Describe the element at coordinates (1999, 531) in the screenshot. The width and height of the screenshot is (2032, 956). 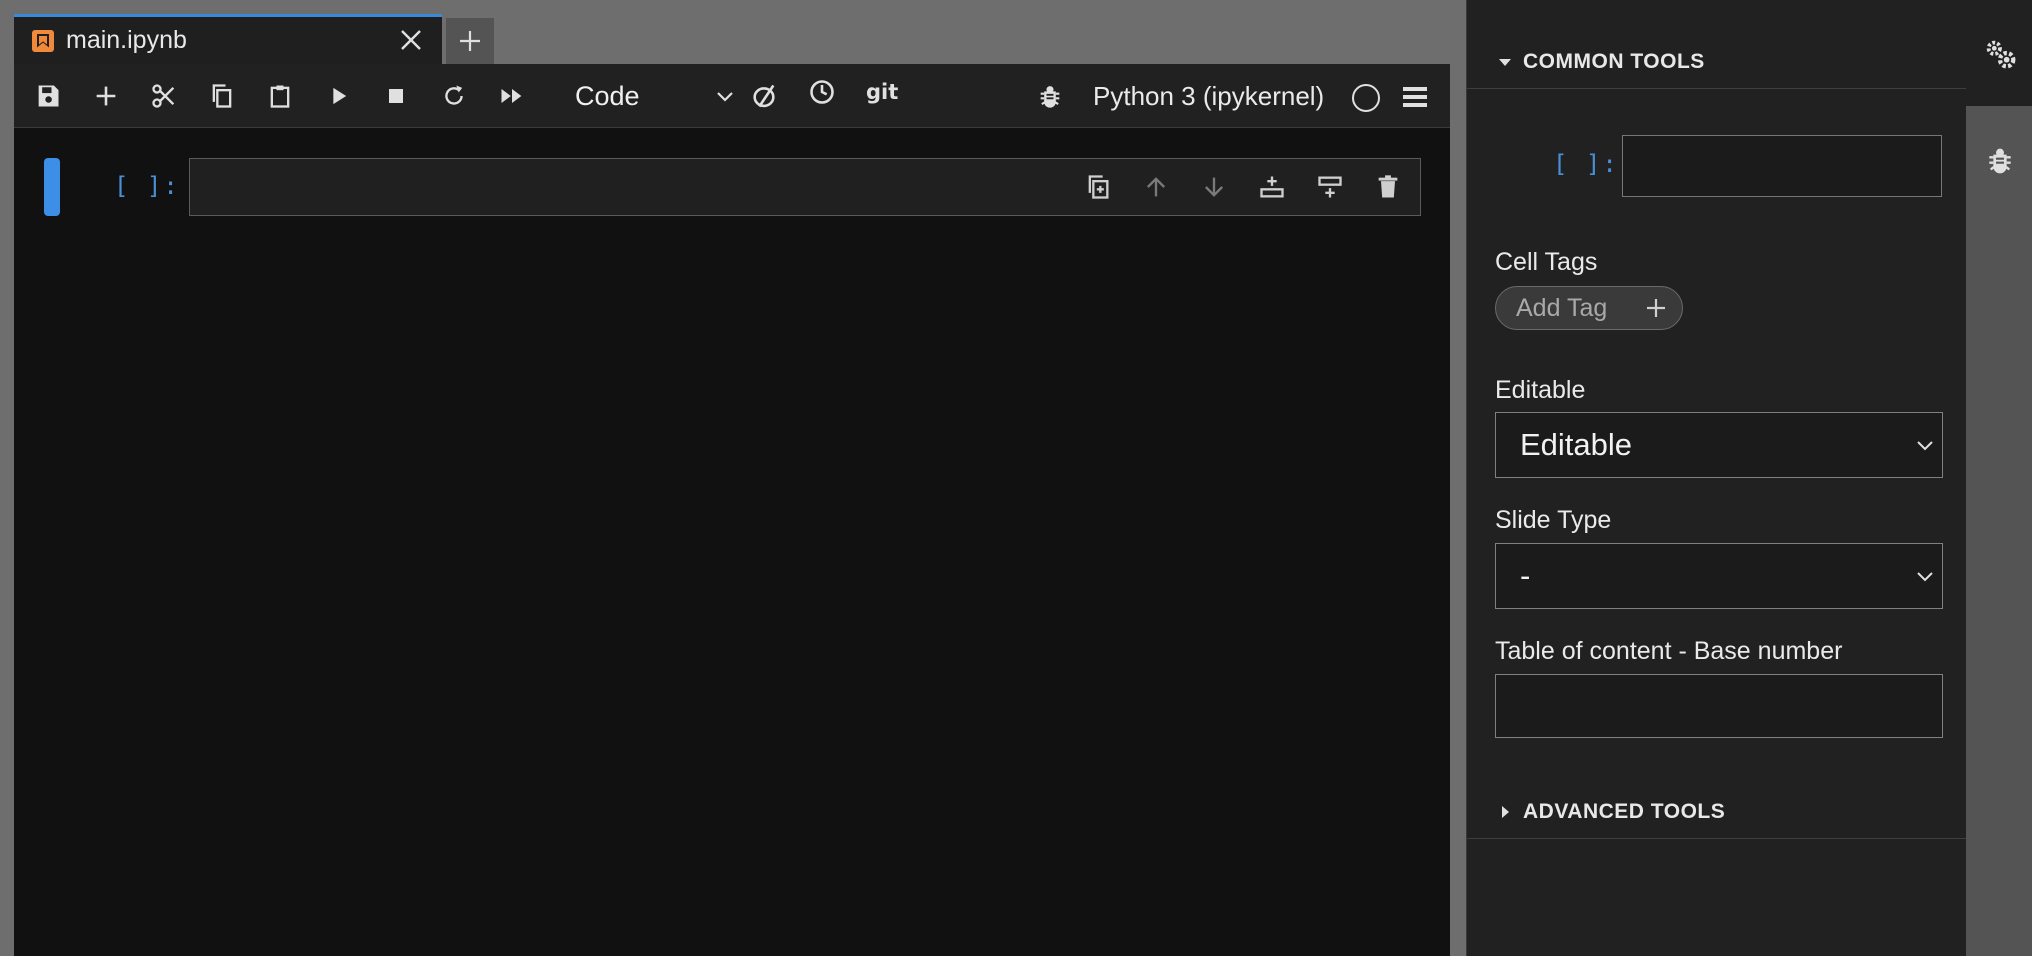
I see `sidebar-active-region` at that location.